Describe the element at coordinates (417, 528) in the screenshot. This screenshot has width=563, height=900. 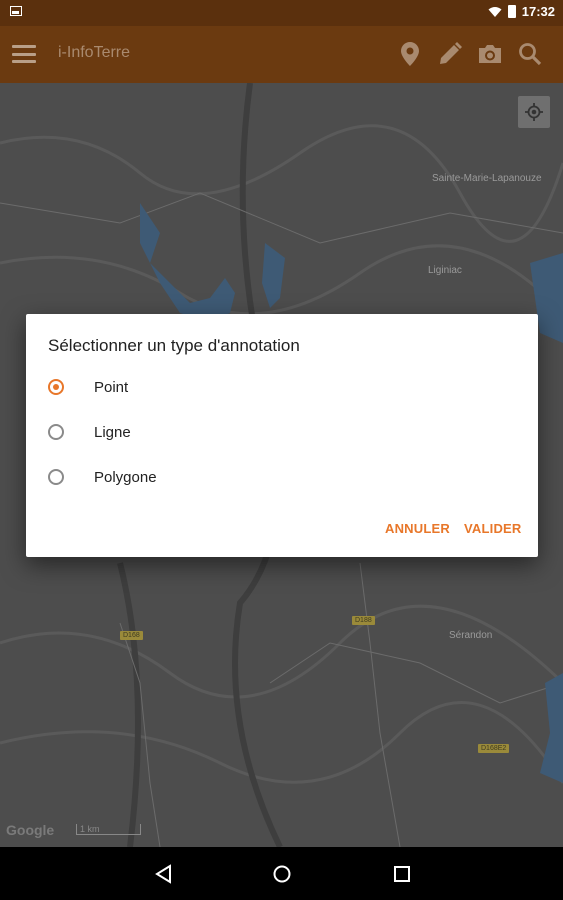
I see `cancel-button: ANNULER` at that location.